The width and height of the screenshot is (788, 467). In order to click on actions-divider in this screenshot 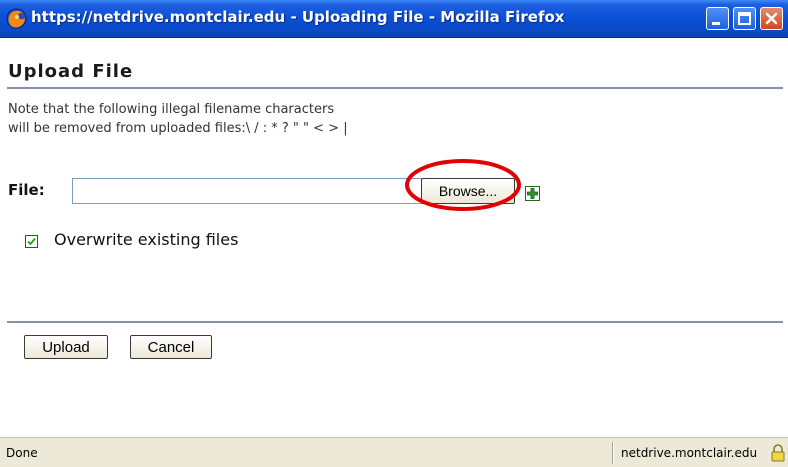, I will do `click(395, 322)`.